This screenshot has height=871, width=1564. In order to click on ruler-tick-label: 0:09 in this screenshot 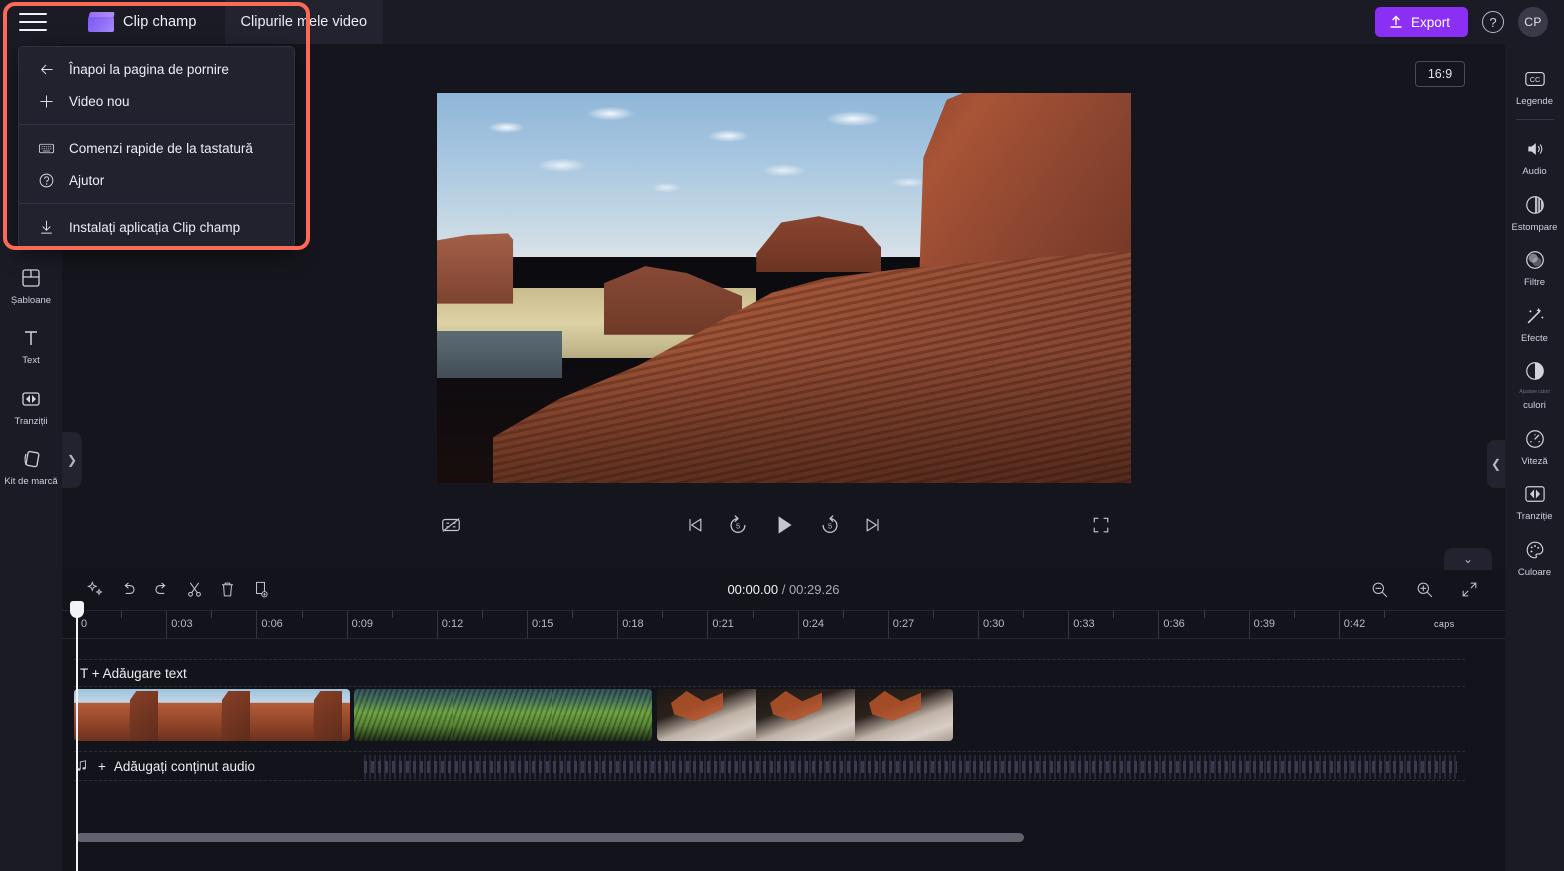, I will do `click(362, 624)`.